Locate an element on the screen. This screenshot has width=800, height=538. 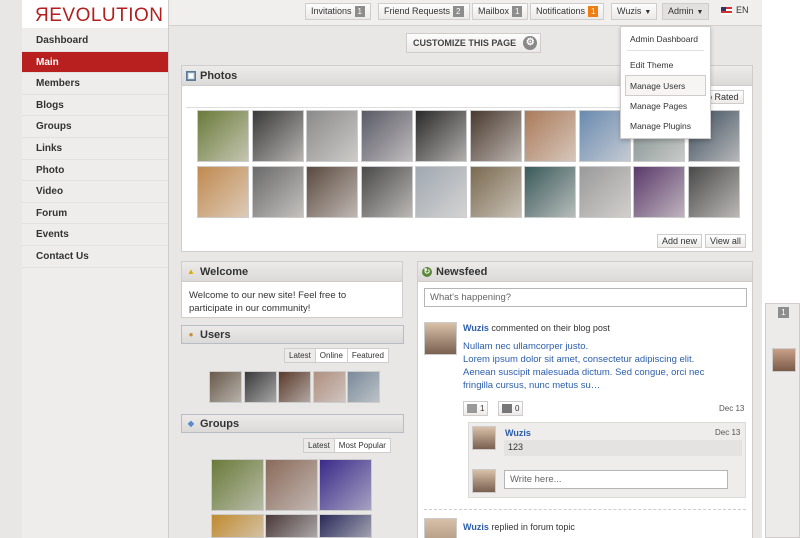
invitations-label: Invitations is located at coordinates (331, 11).